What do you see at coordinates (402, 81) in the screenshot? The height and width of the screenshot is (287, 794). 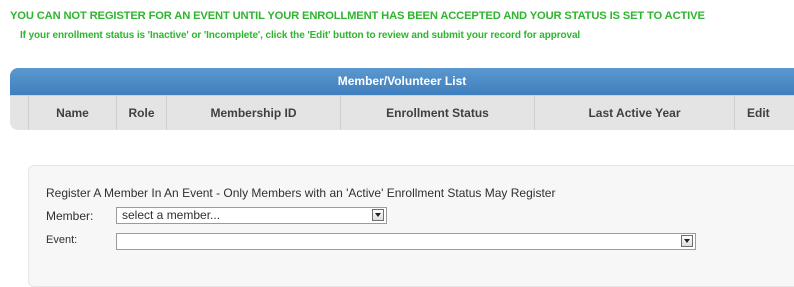 I see `member-list-title: Member/Volunteer List` at bounding box center [402, 81].